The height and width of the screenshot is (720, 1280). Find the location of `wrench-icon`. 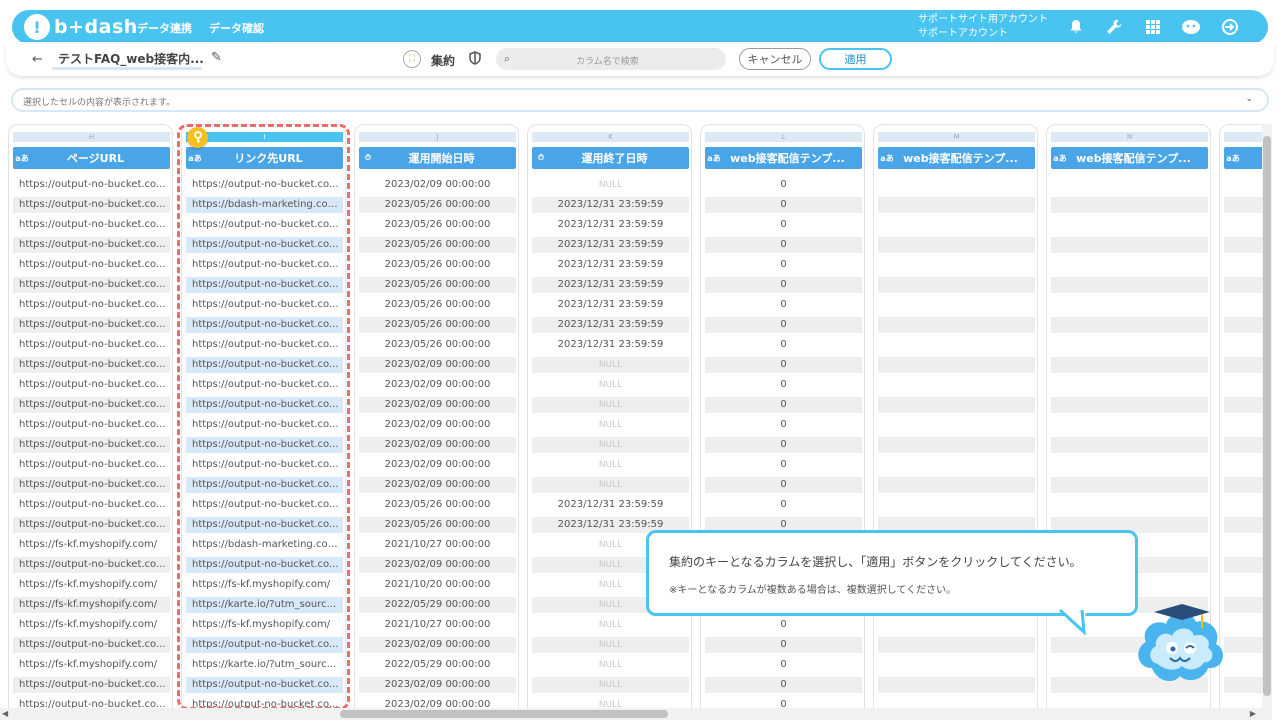

wrench-icon is located at coordinates (1114, 27).